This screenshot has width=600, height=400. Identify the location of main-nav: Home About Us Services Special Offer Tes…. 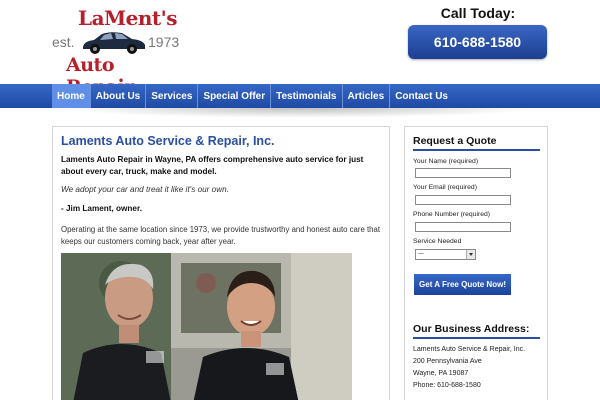
(300, 96).